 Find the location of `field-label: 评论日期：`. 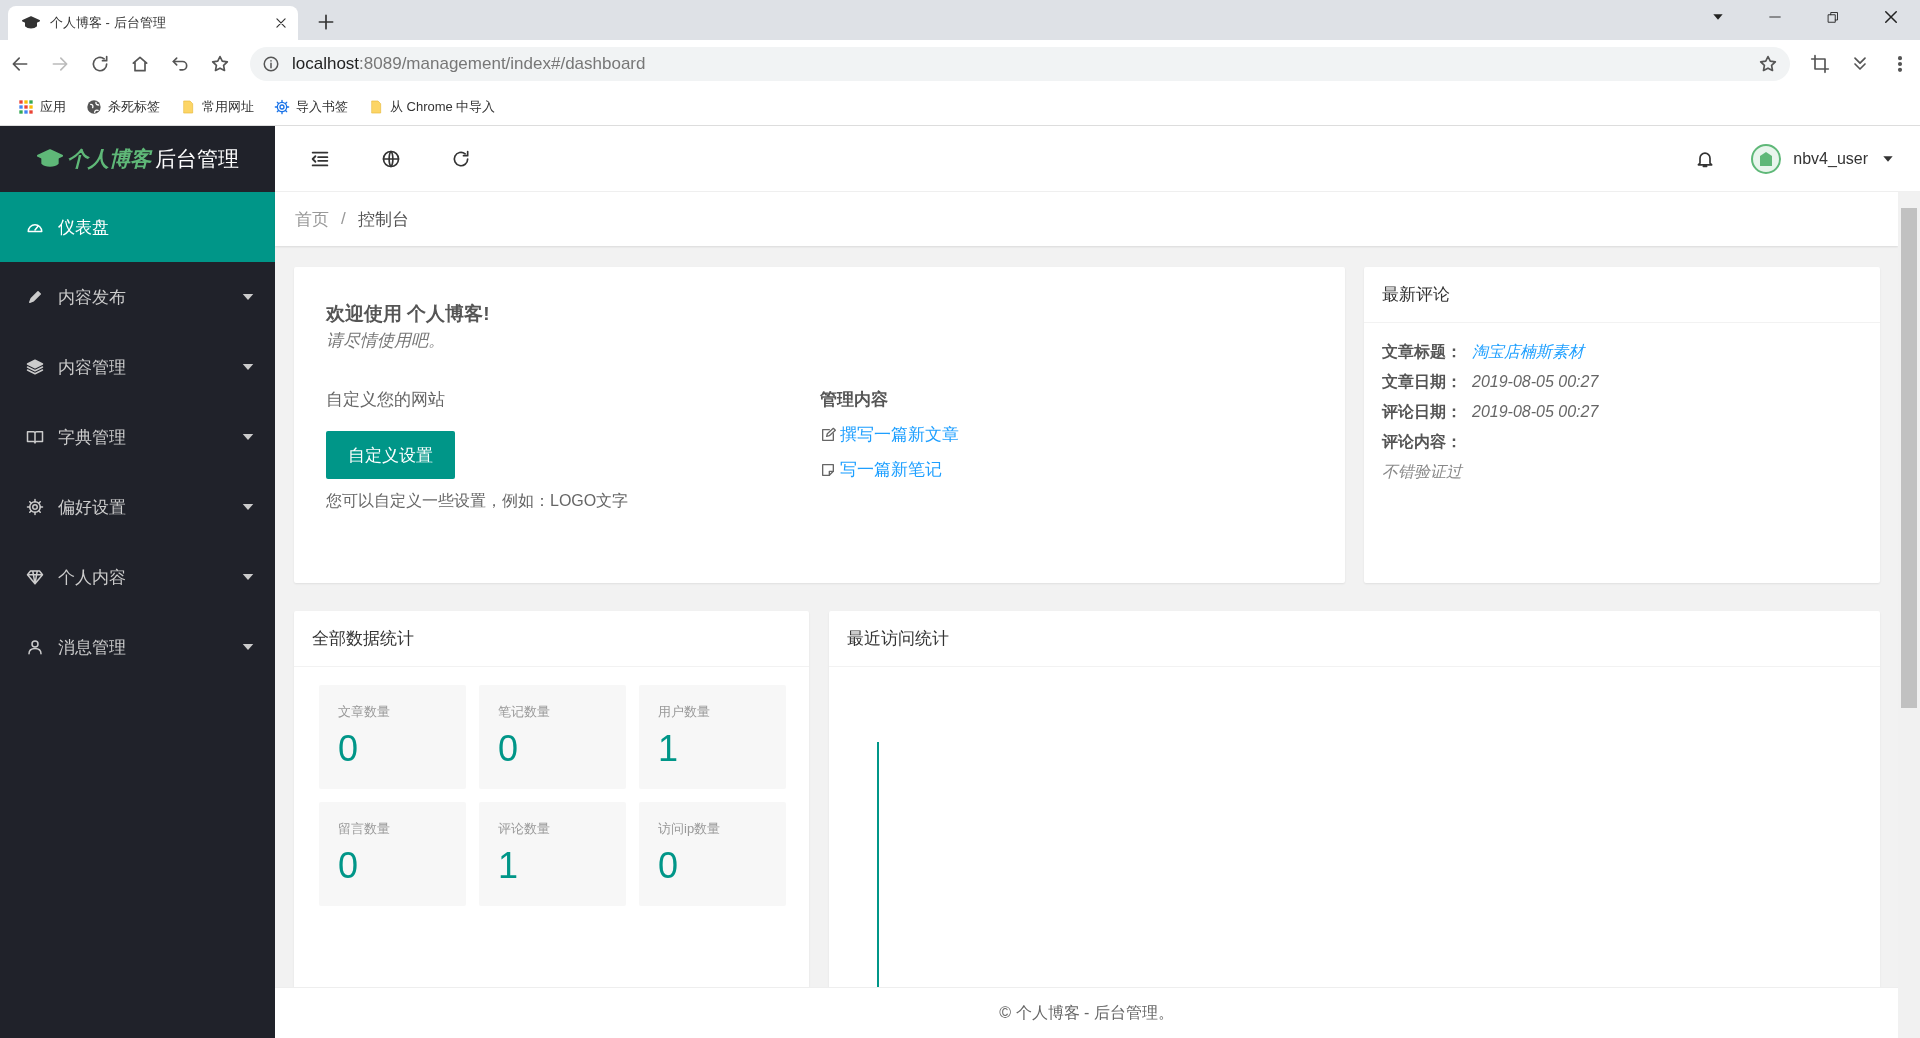

field-label: 评论日期： is located at coordinates (1422, 411).